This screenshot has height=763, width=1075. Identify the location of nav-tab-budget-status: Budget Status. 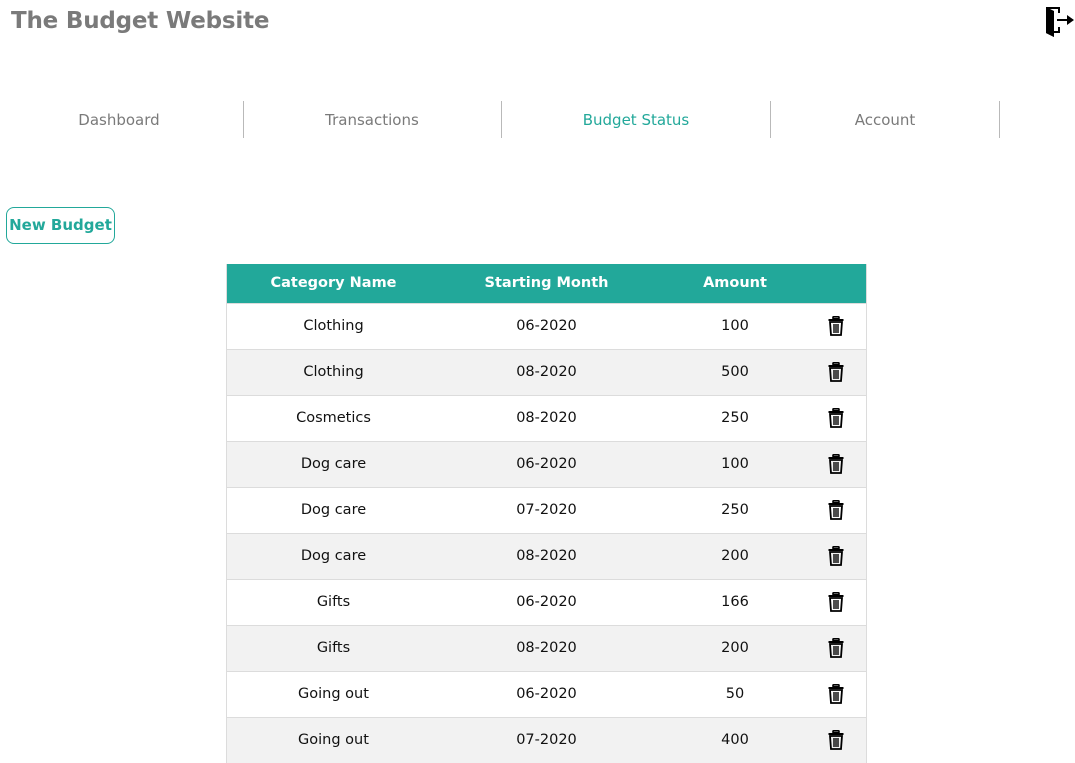
(636, 120).